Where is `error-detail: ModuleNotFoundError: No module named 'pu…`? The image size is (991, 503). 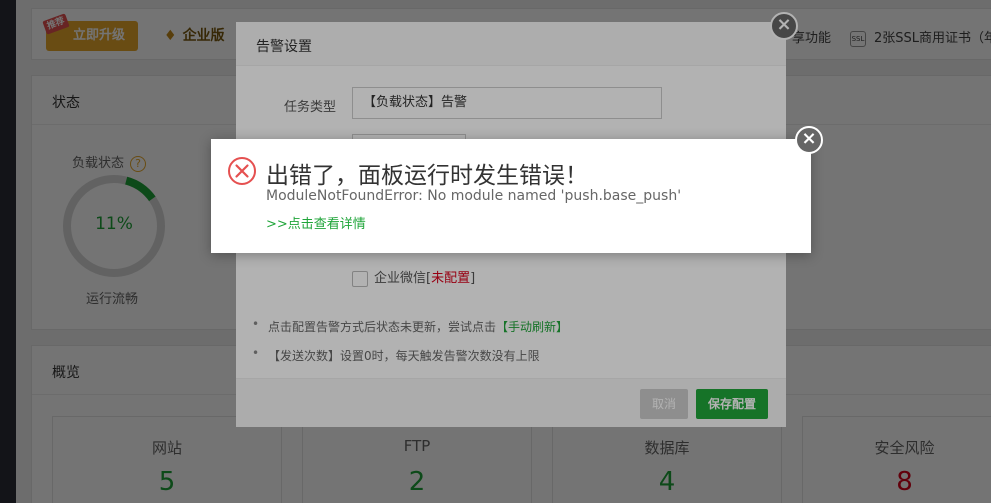 error-detail: ModuleNotFoundError: No module named 'pu… is located at coordinates (474, 196).